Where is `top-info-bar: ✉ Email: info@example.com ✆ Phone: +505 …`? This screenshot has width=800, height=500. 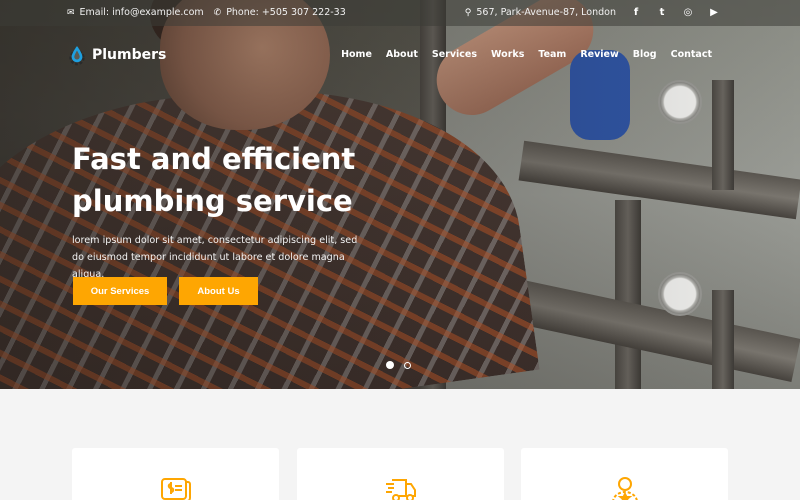
top-info-bar: ✉ Email: info@example.com ✆ Phone: +505 … is located at coordinates (400, 13).